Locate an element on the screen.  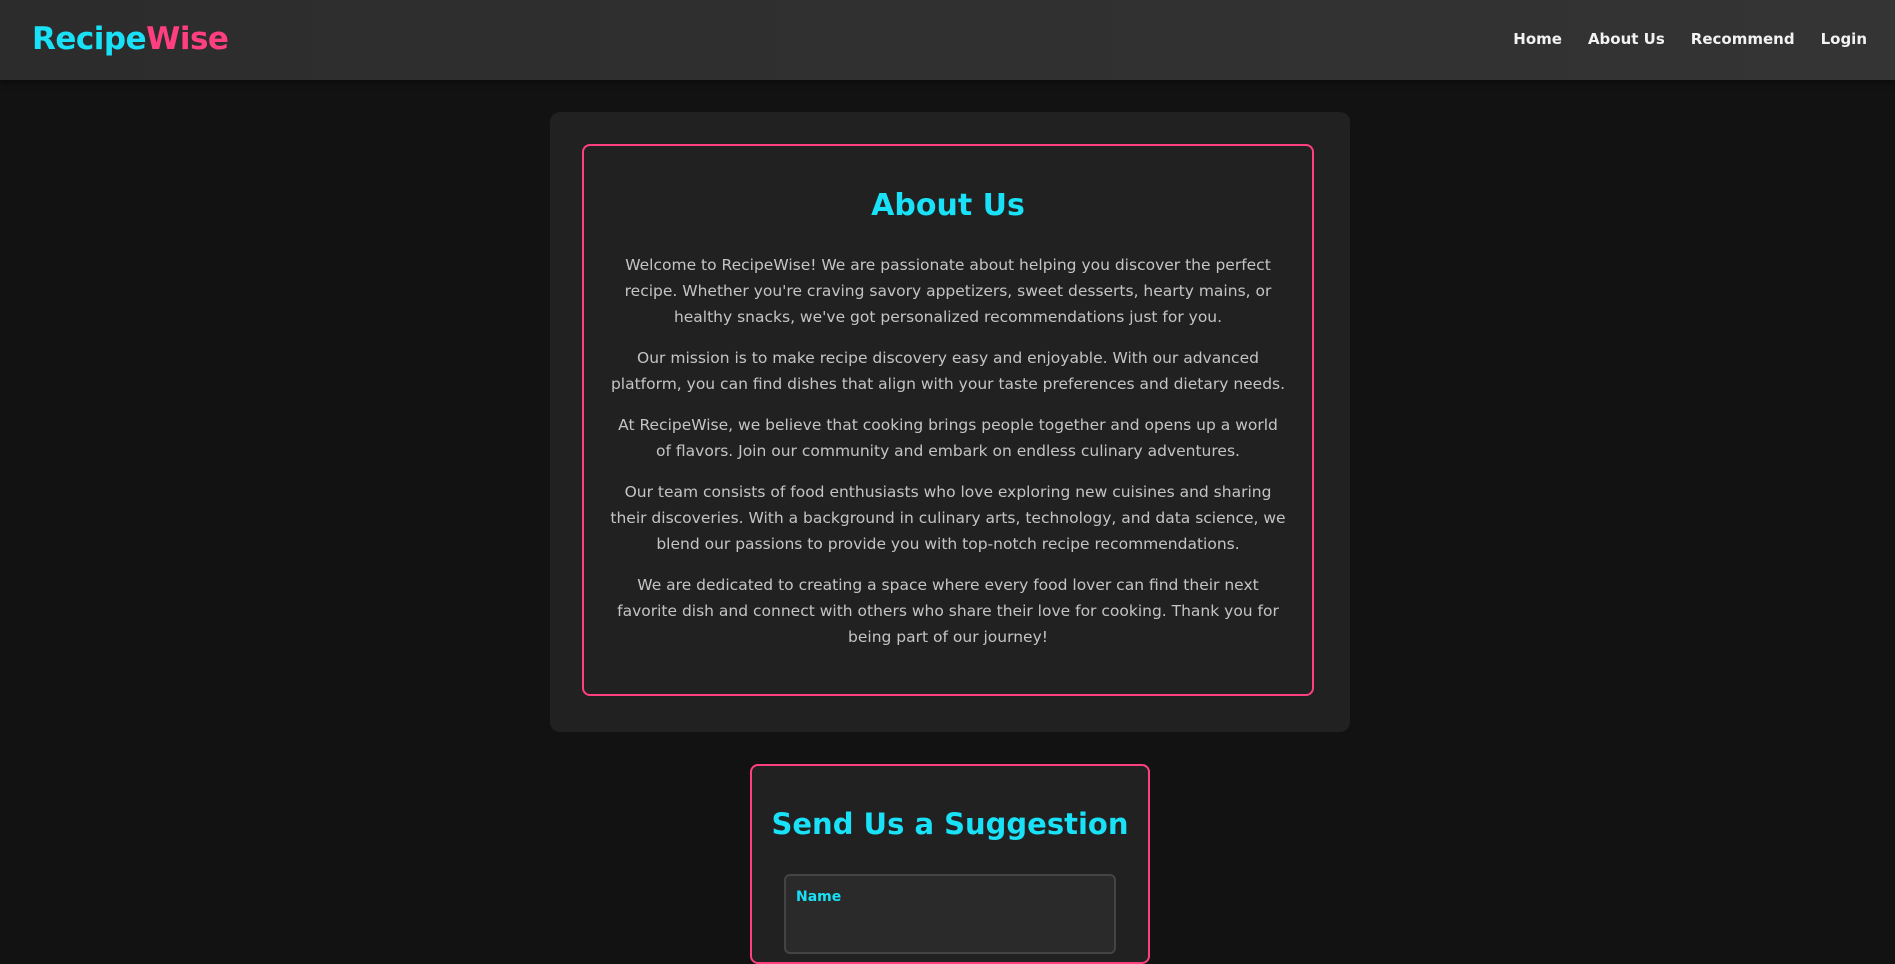
name-field-label: Name is located at coordinates (819, 897).